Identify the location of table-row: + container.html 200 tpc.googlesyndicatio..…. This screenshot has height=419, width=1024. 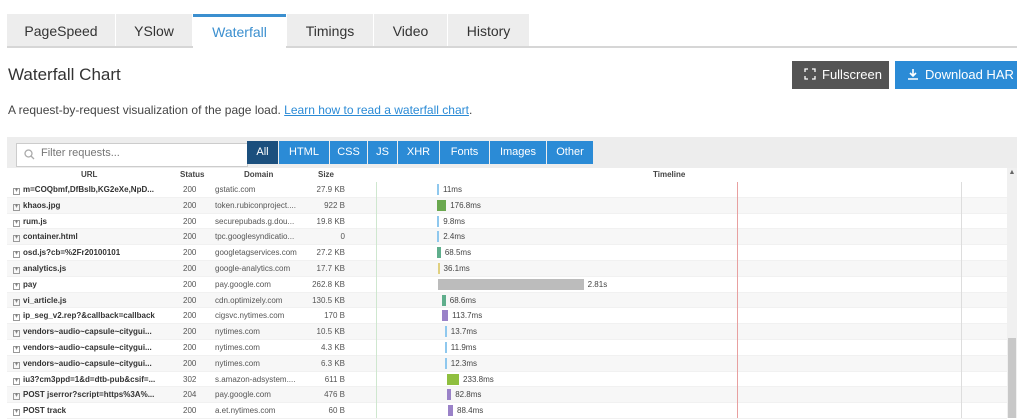
(507, 237).